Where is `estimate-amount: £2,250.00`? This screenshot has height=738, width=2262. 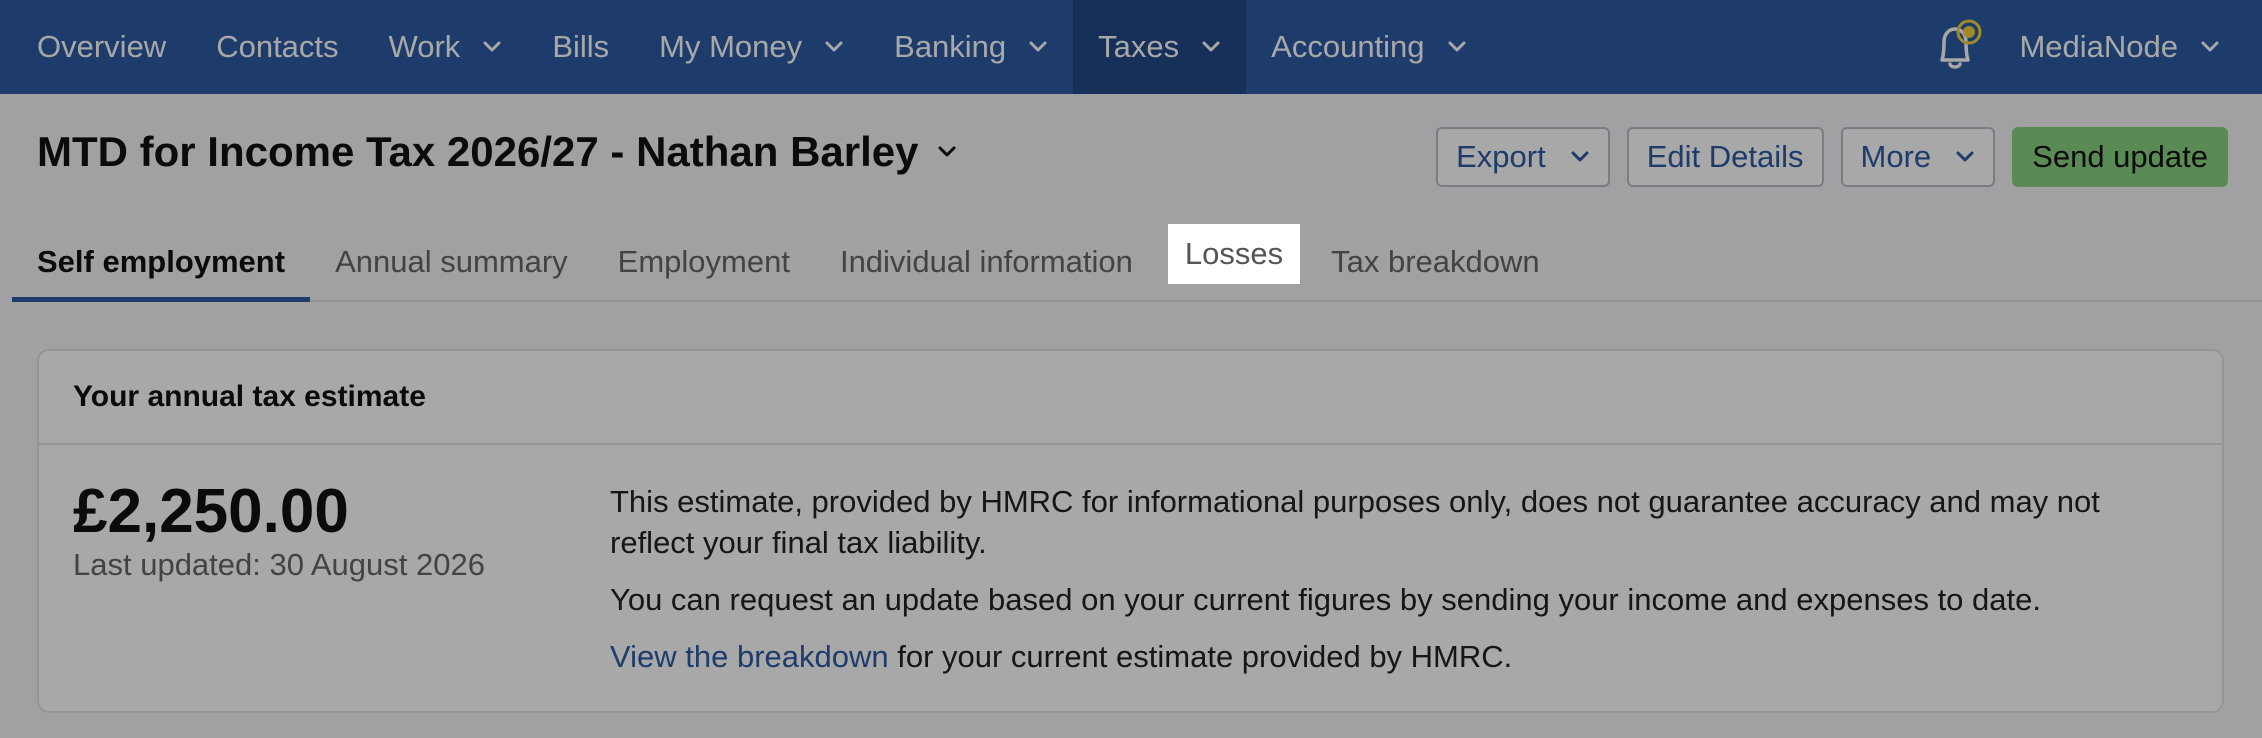 estimate-amount: £2,250.00 is located at coordinates (211, 511).